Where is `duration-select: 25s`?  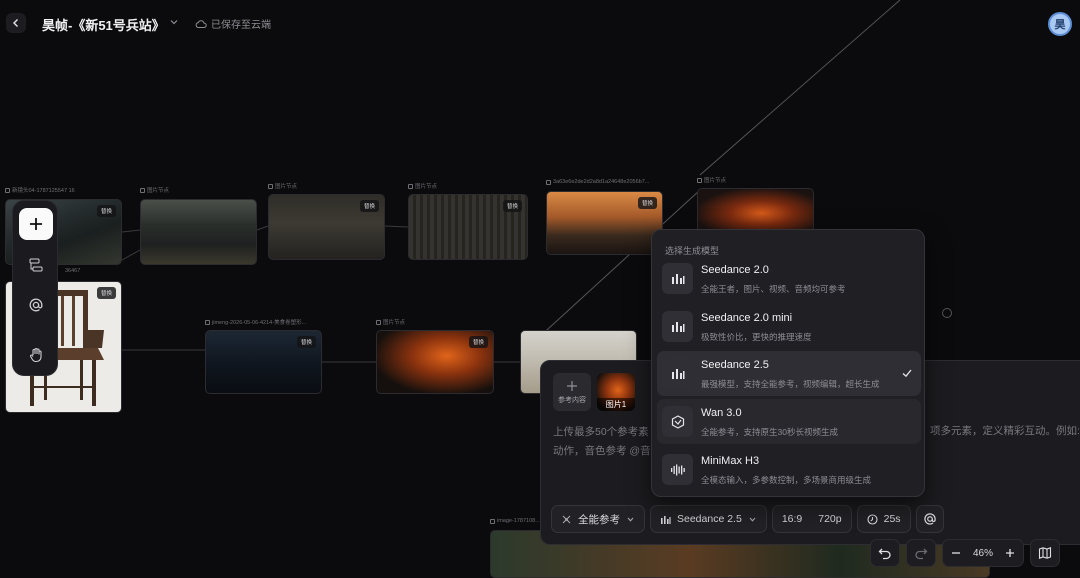 duration-select: 25s is located at coordinates (883, 519).